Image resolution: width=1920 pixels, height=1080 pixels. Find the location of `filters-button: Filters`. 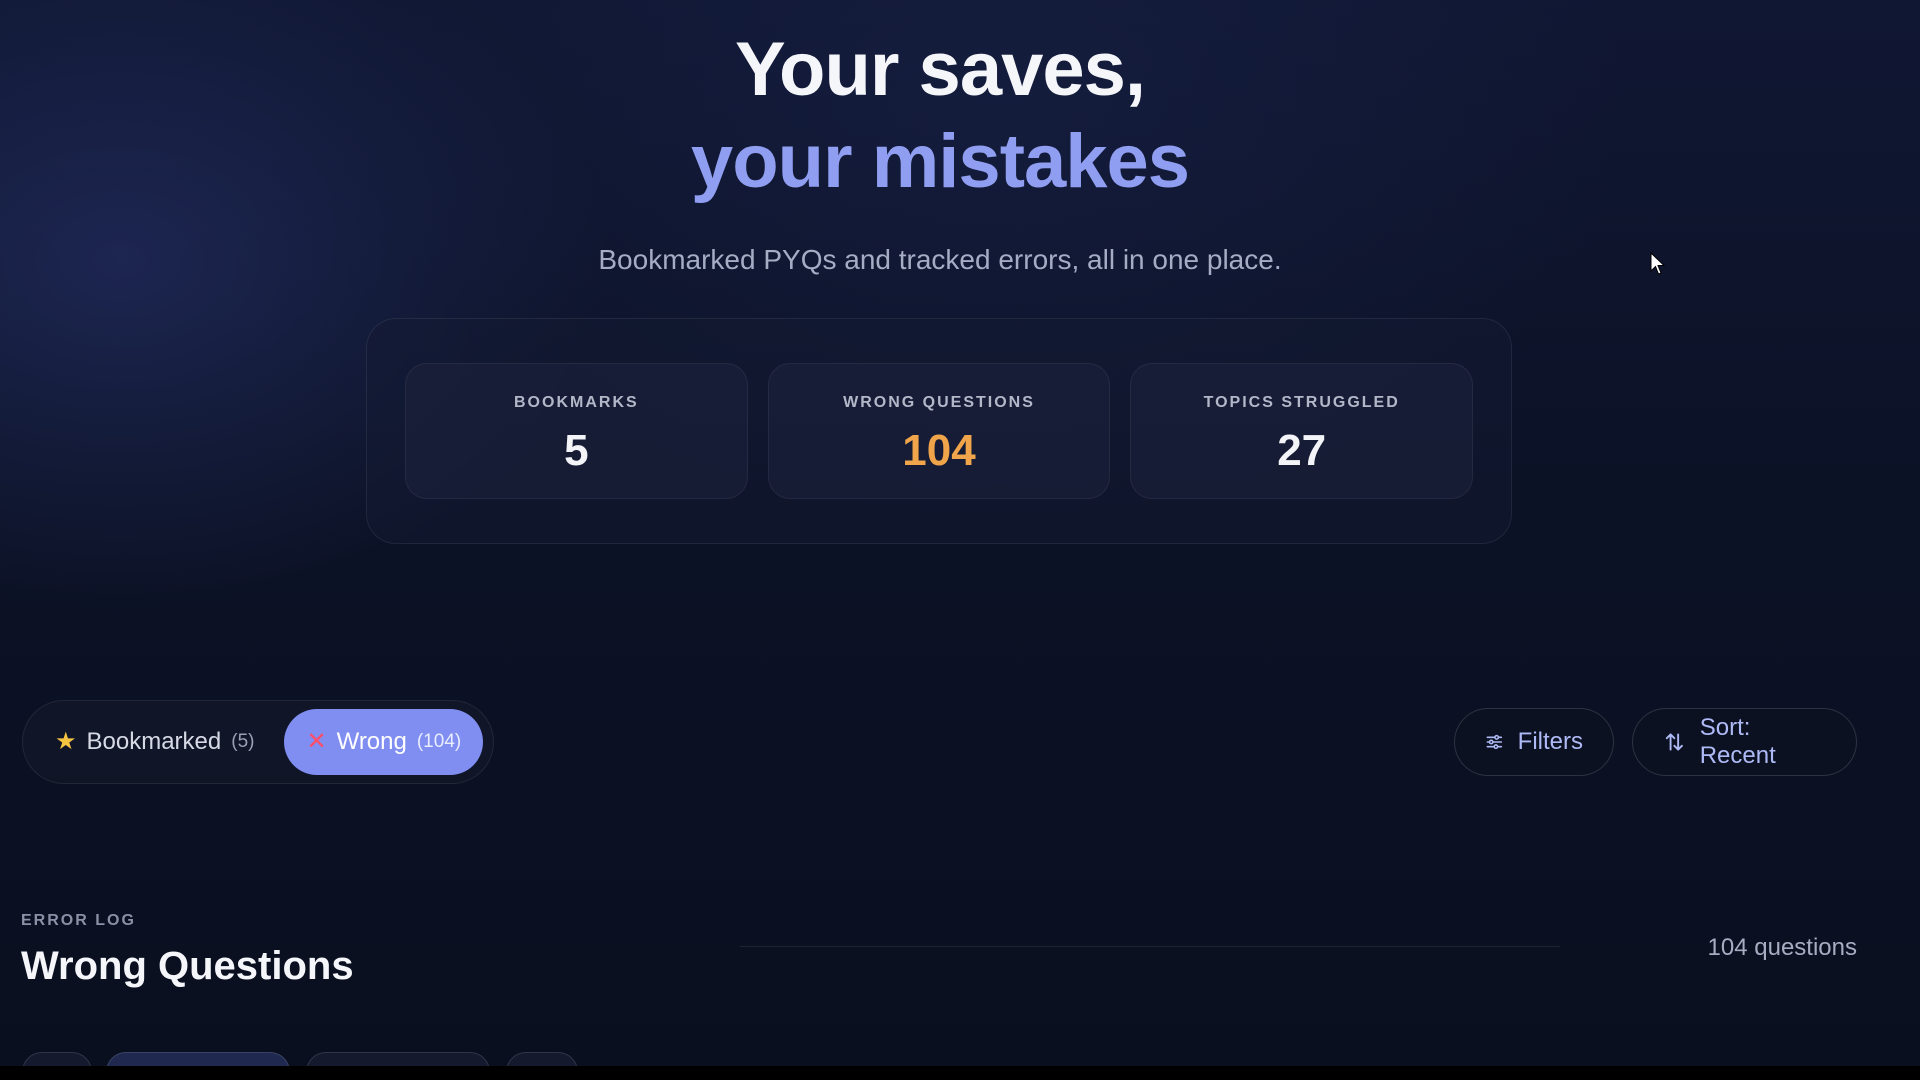

filters-button: Filters is located at coordinates (1534, 742).